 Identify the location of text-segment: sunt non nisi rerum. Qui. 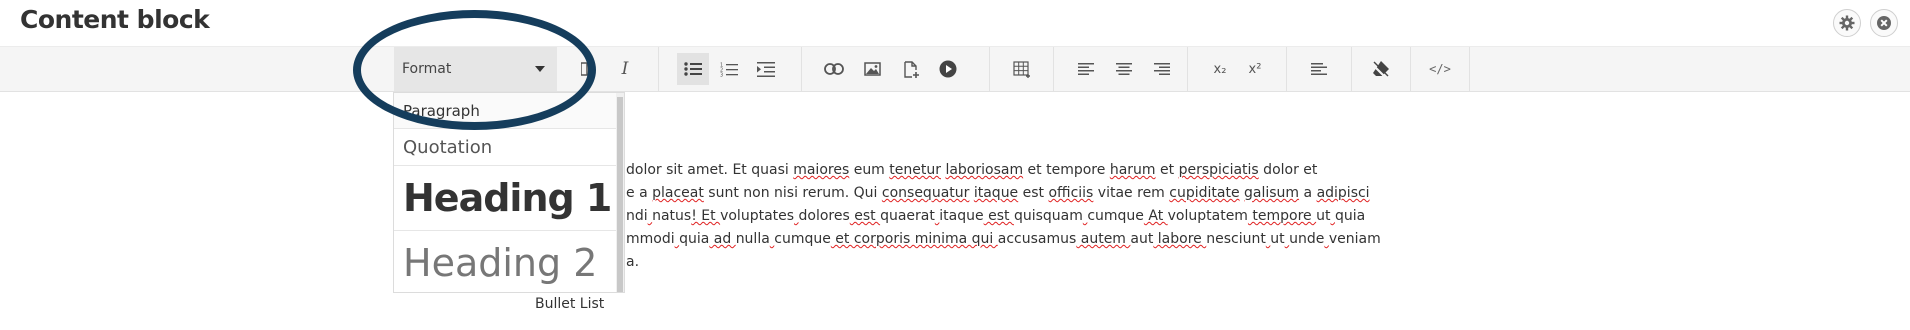
(792, 193).